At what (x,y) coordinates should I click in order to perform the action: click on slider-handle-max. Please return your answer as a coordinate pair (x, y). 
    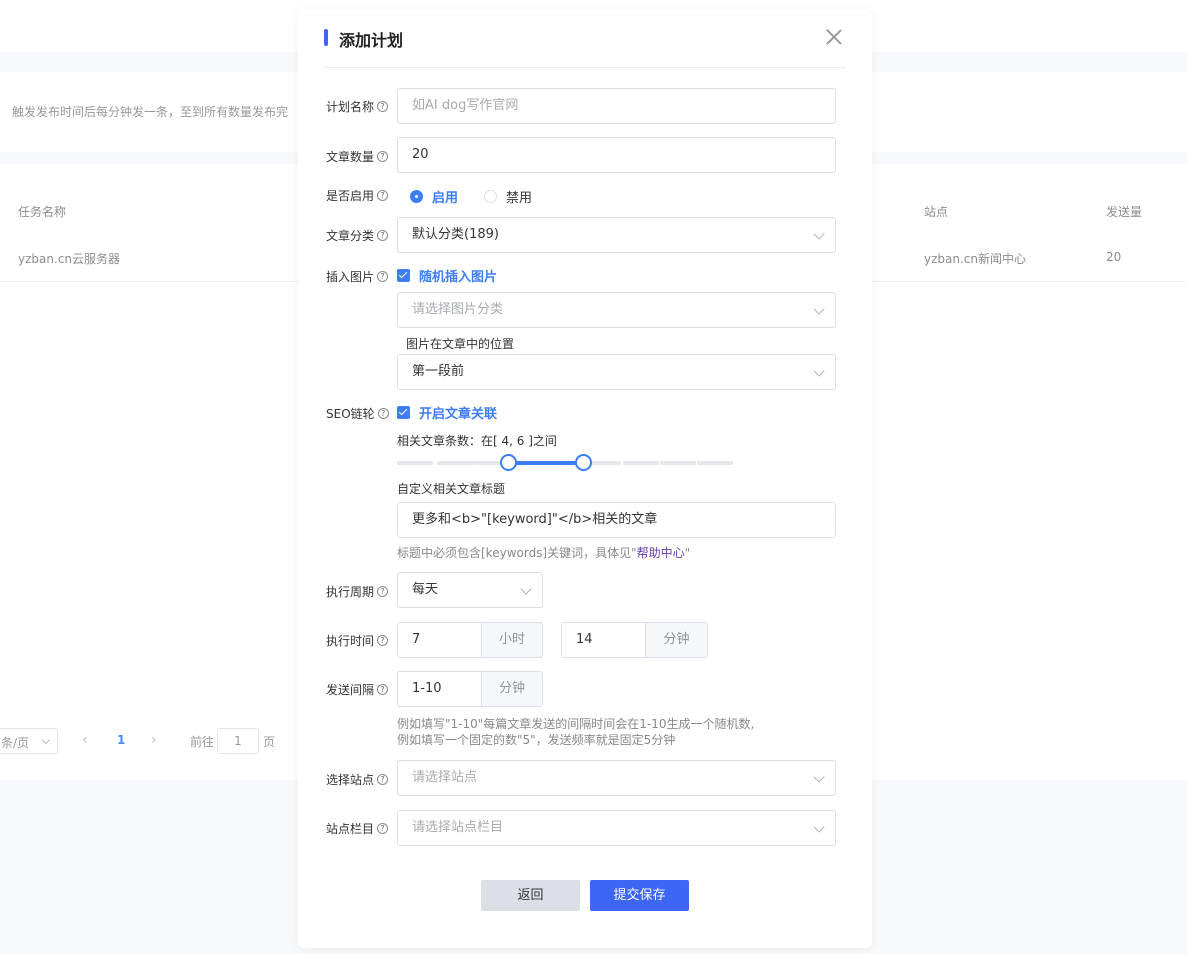
    Looking at the image, I should click on (583, 462).